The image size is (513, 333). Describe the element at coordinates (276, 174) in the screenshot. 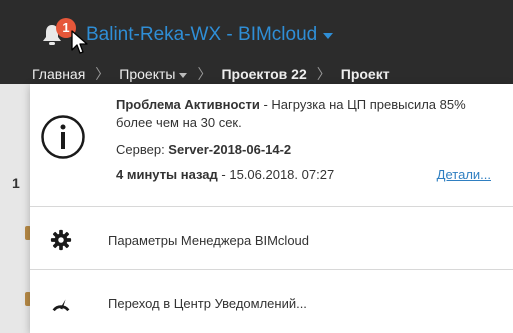

I see `timestamp: - 15.06.2018. 07:27` at that location.